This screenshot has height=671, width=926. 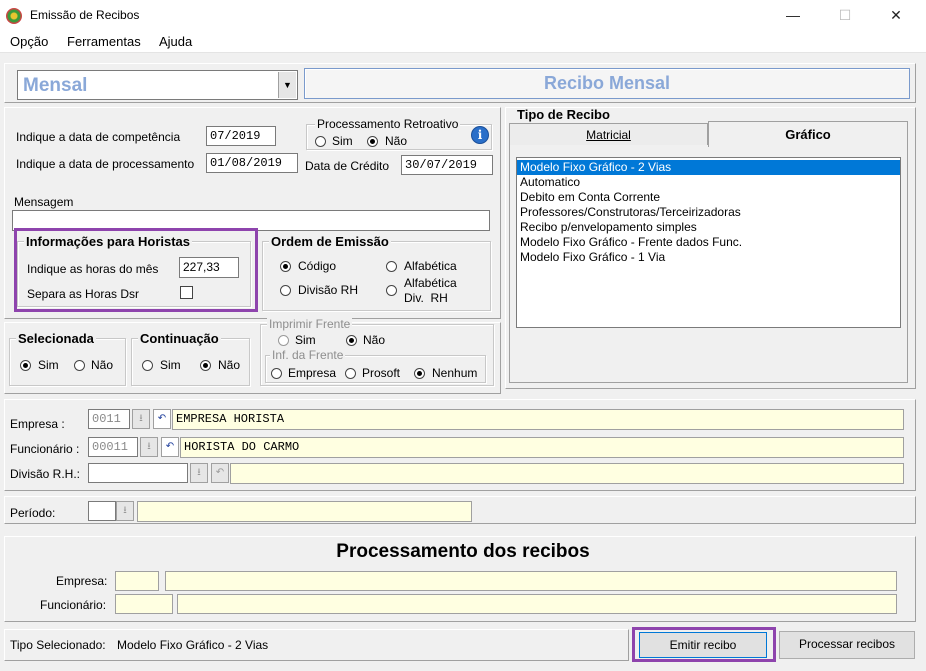 What do you see at coordinates (37, 424) in the screenshot?
I see `empresa-label: Empresa :` at bounding box center [37, 424].